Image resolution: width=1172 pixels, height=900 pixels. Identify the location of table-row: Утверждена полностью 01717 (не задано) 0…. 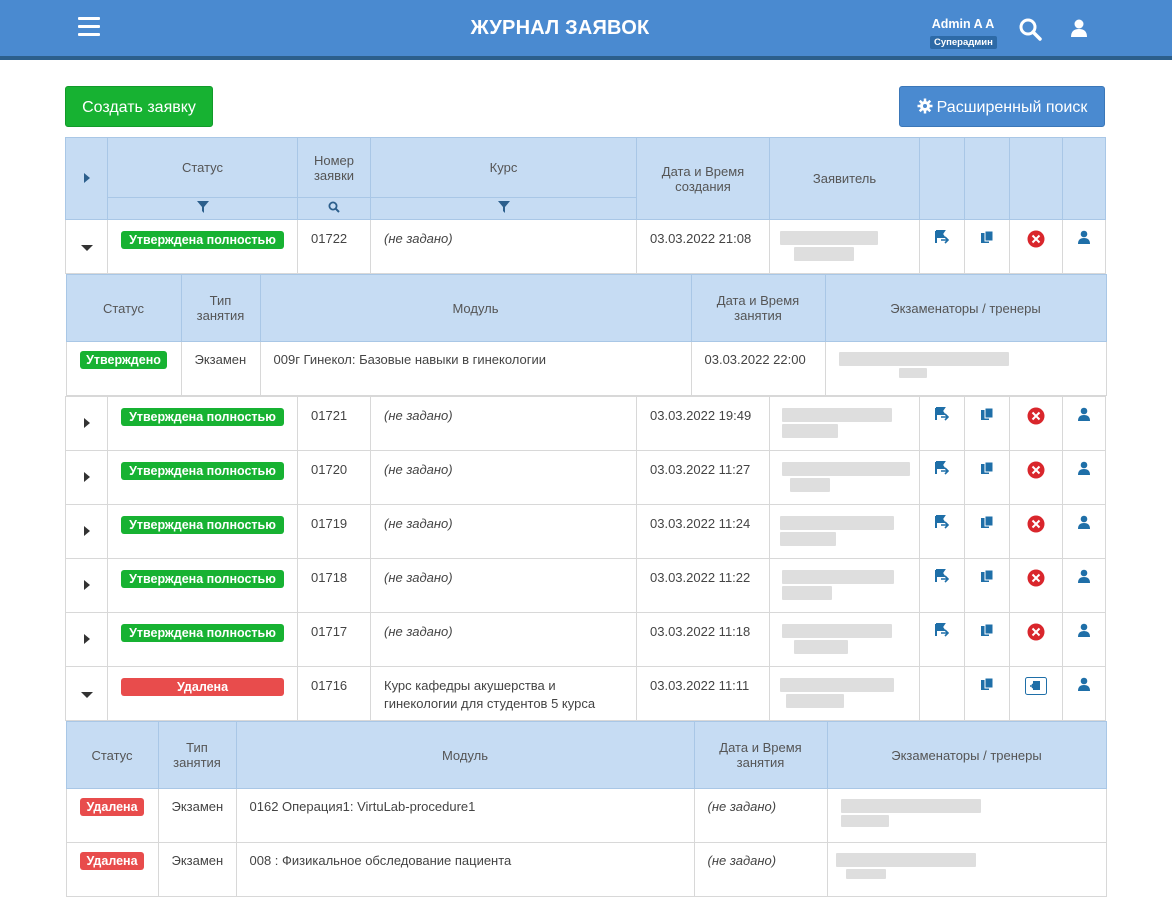
(585, 639).